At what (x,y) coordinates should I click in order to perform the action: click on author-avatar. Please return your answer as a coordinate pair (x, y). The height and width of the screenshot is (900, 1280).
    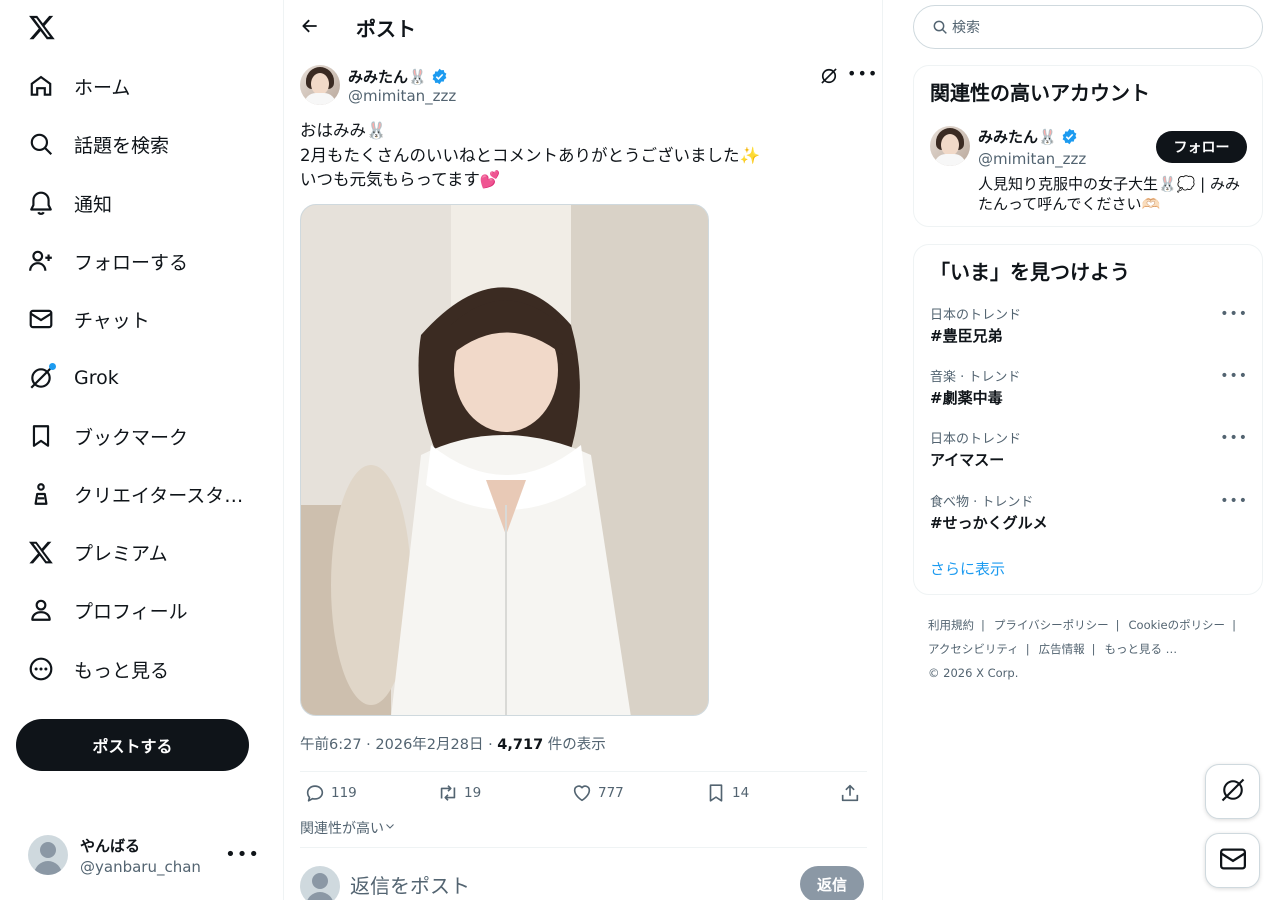
    Looking at the image, I should click on (320, 85).